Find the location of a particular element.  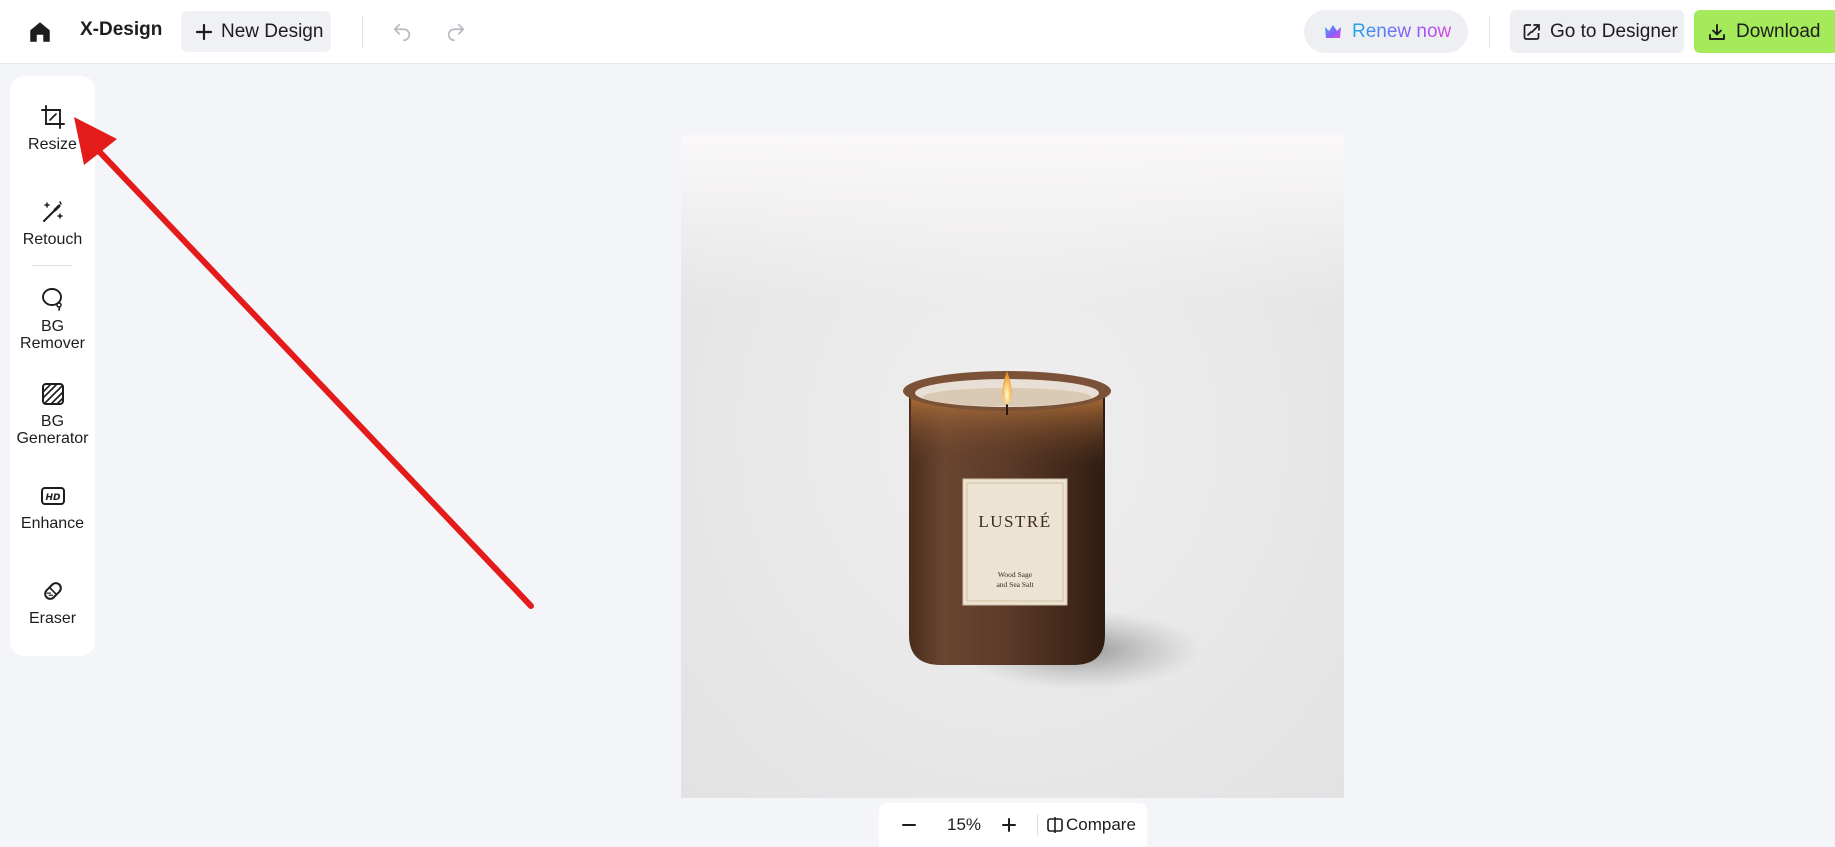

new-design-label: New Design is located at coordinates (272, 31).